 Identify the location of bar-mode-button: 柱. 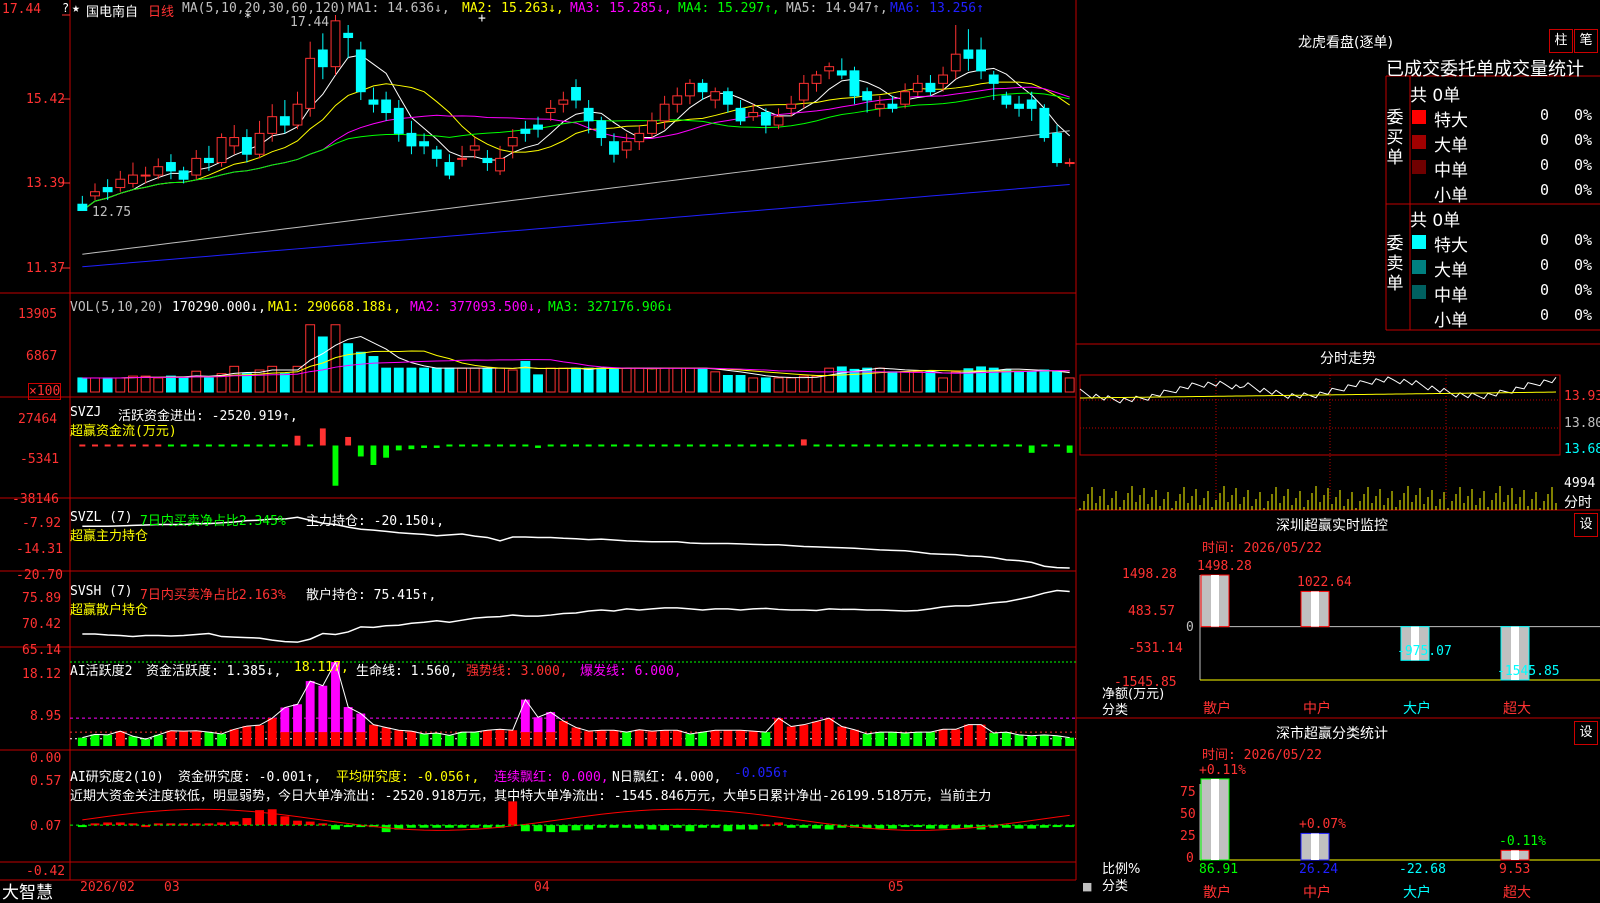
(1561, 41).